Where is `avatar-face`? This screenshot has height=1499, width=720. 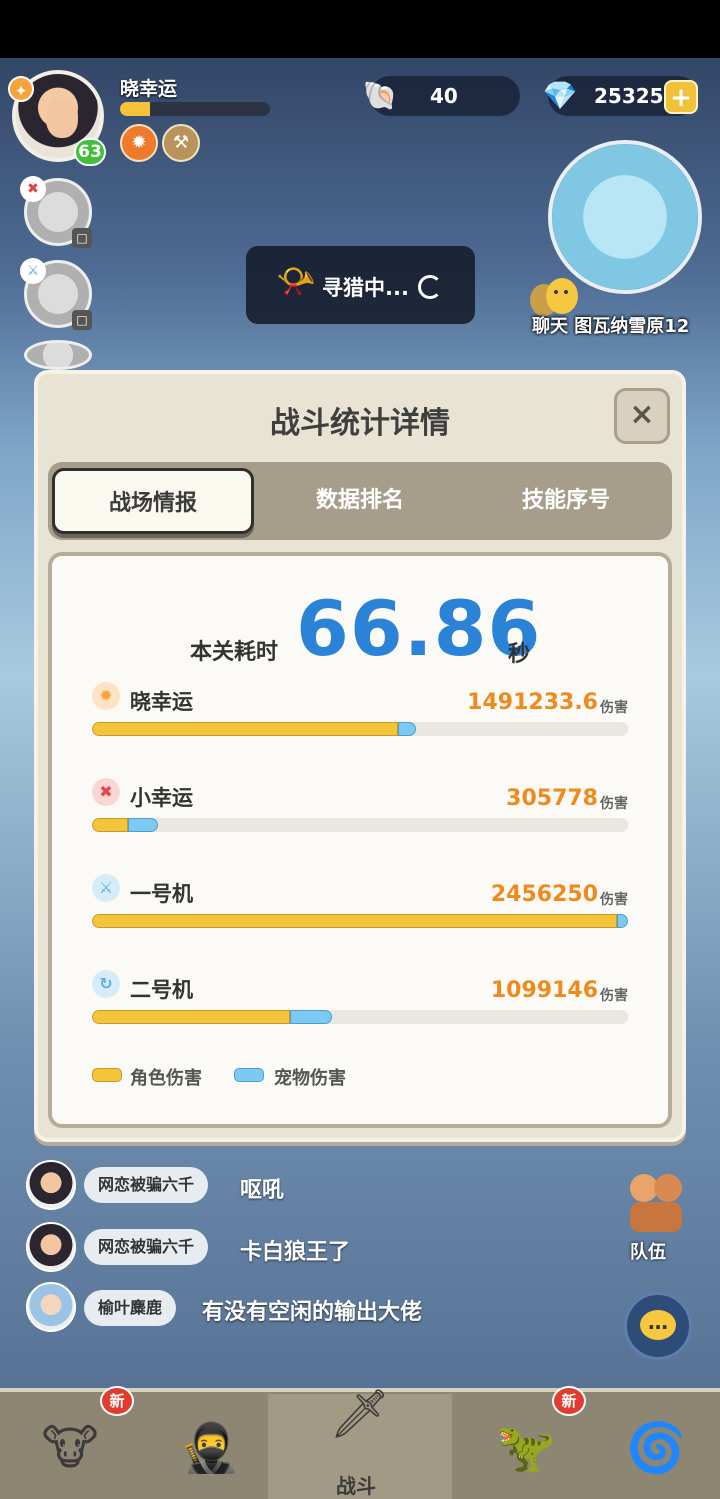 avatar-face is located at coordinates (62, 118).